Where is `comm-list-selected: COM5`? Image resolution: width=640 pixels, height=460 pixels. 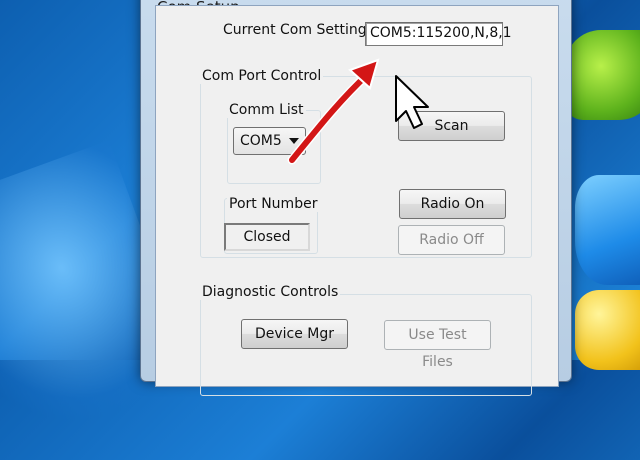 comm-list-selected: COM5 is located at coordinates (261, 141).